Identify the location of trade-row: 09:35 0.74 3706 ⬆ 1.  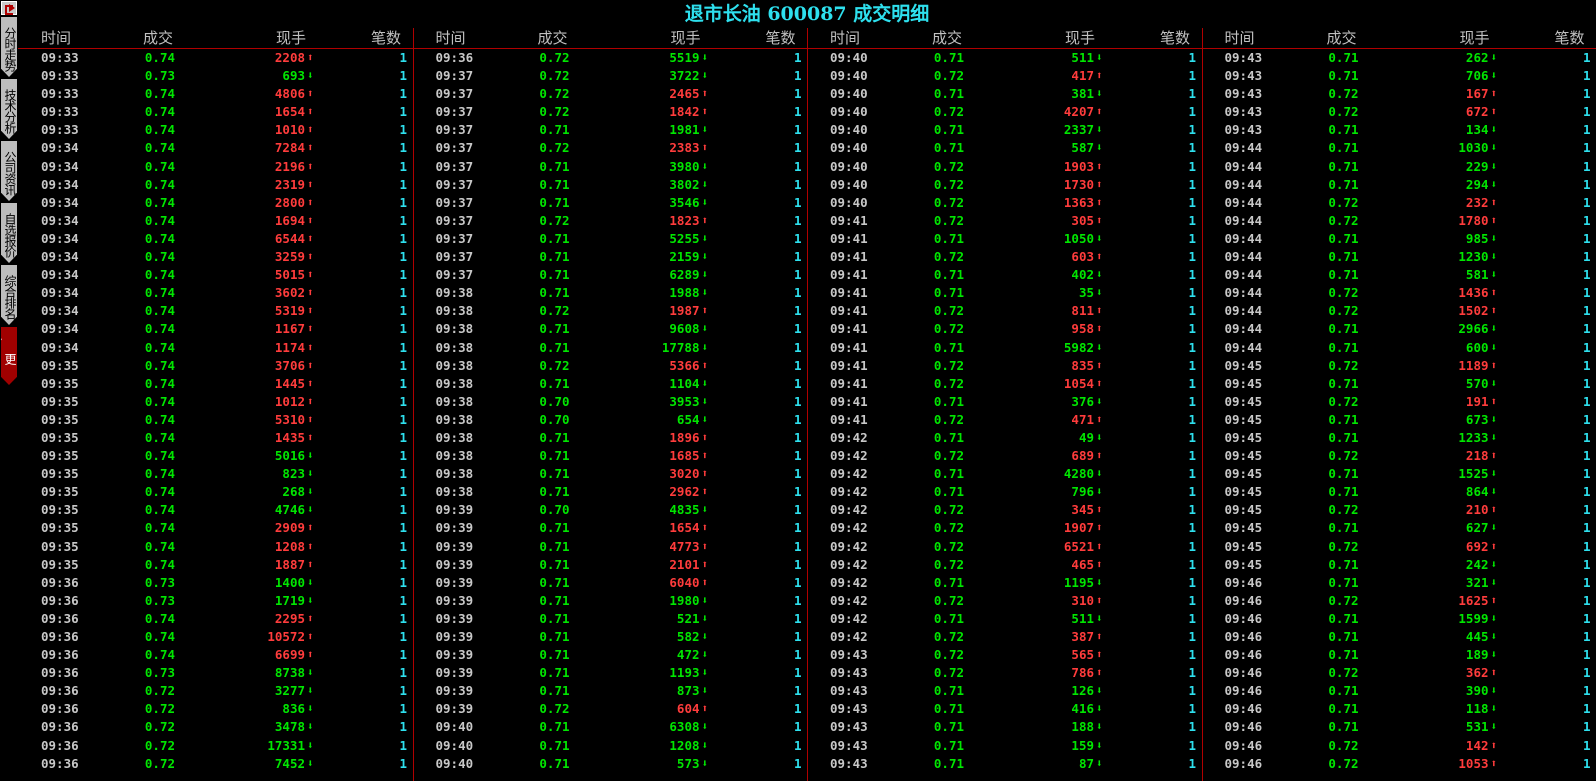
(215, 366).